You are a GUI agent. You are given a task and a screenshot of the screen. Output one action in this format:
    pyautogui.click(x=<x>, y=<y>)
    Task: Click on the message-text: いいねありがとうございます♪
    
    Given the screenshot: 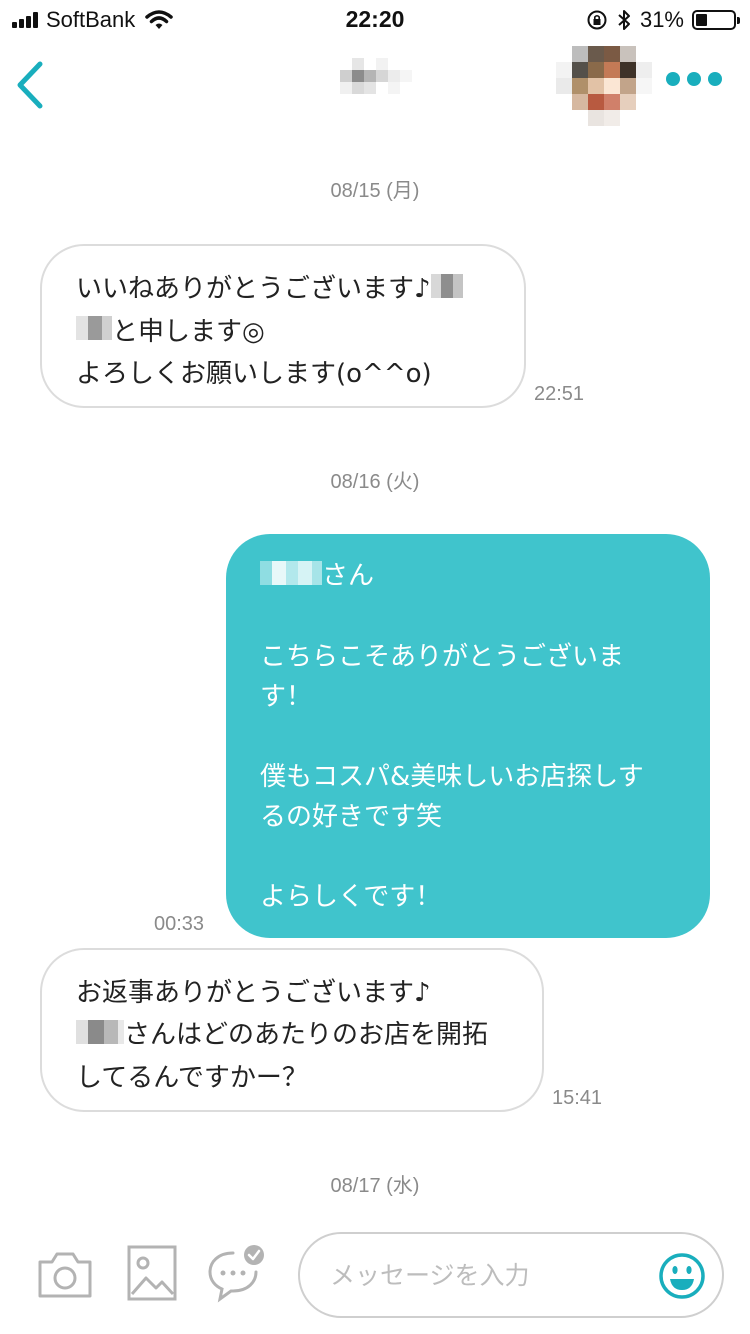 What is the action you would take?
    pyautogui.click(x=253, y=289)
    